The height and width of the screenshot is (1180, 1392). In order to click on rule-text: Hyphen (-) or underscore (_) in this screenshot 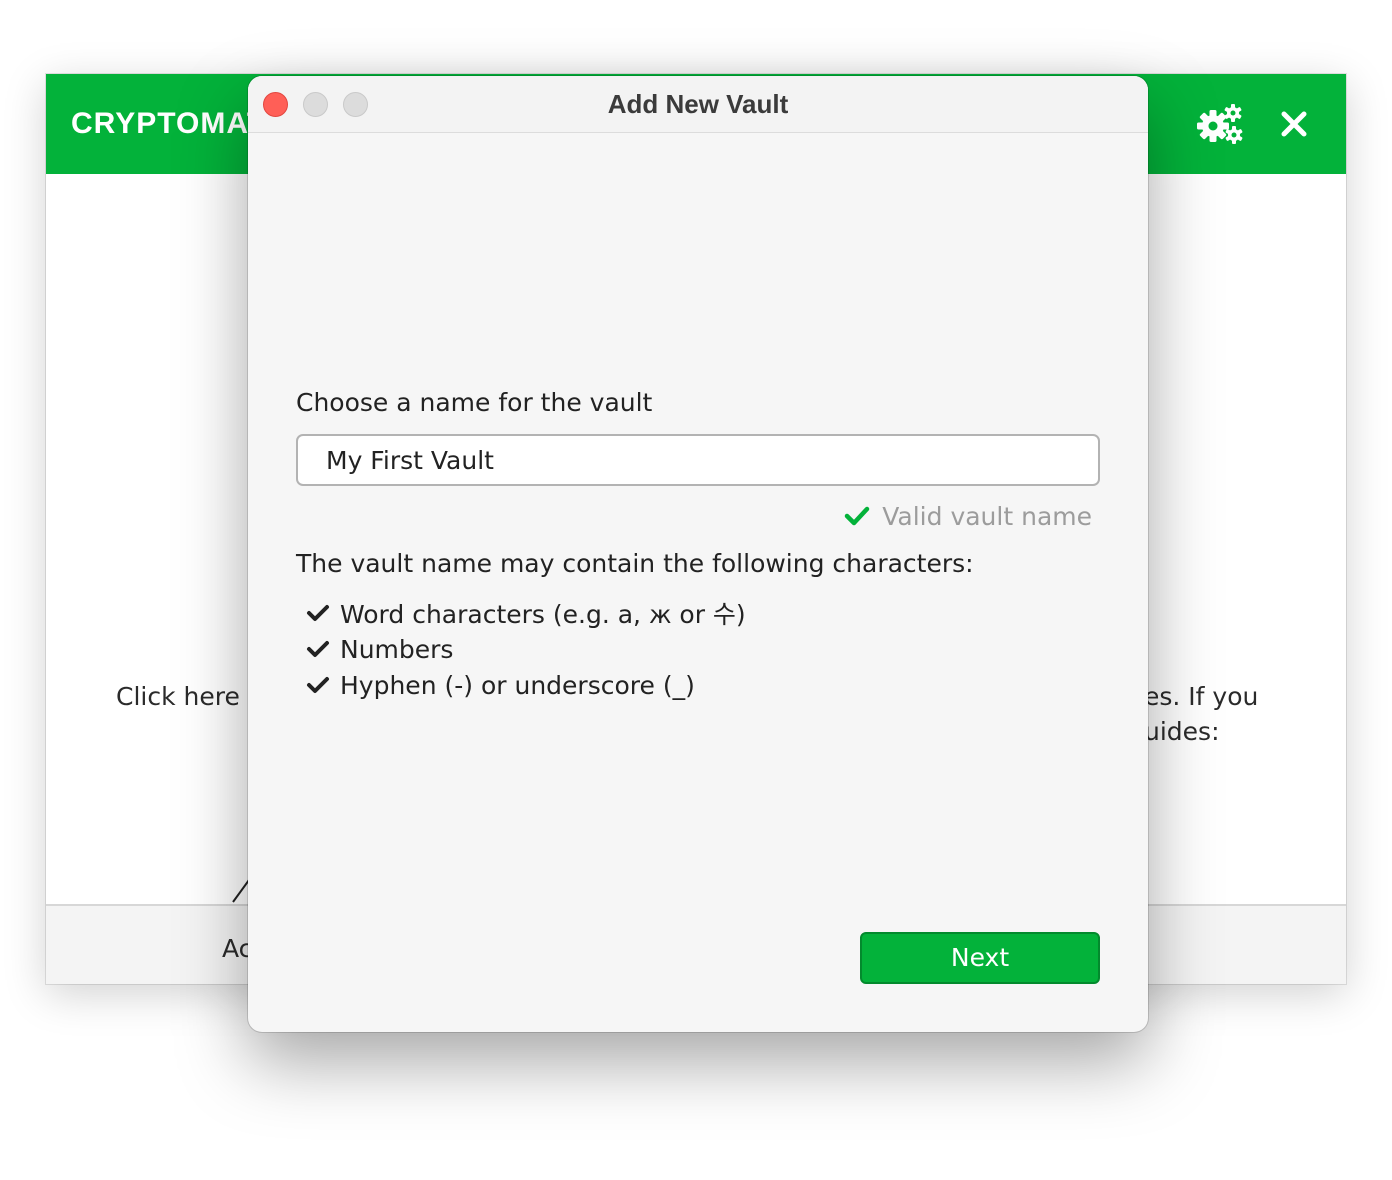, I will do `click(517, 685)`.